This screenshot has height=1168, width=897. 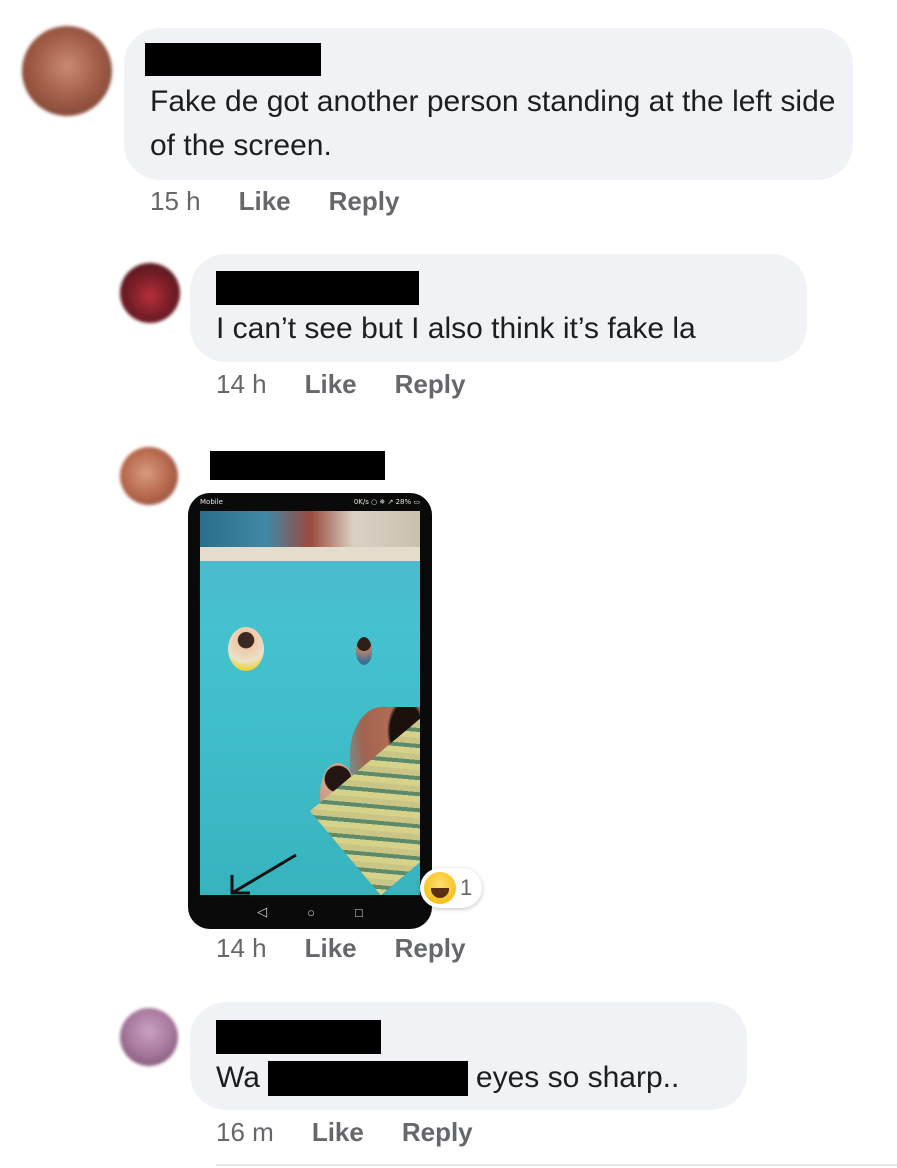 I want to click on comment-text: Wa eyes so sharp.., so click(x=447, y=1078).